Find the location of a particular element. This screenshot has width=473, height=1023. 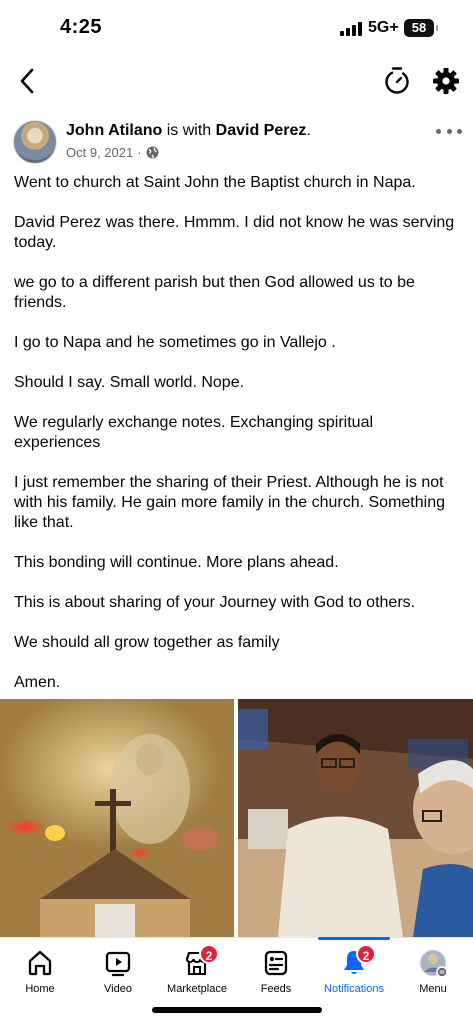

with-text: is with is located at coordinates (189, 130).